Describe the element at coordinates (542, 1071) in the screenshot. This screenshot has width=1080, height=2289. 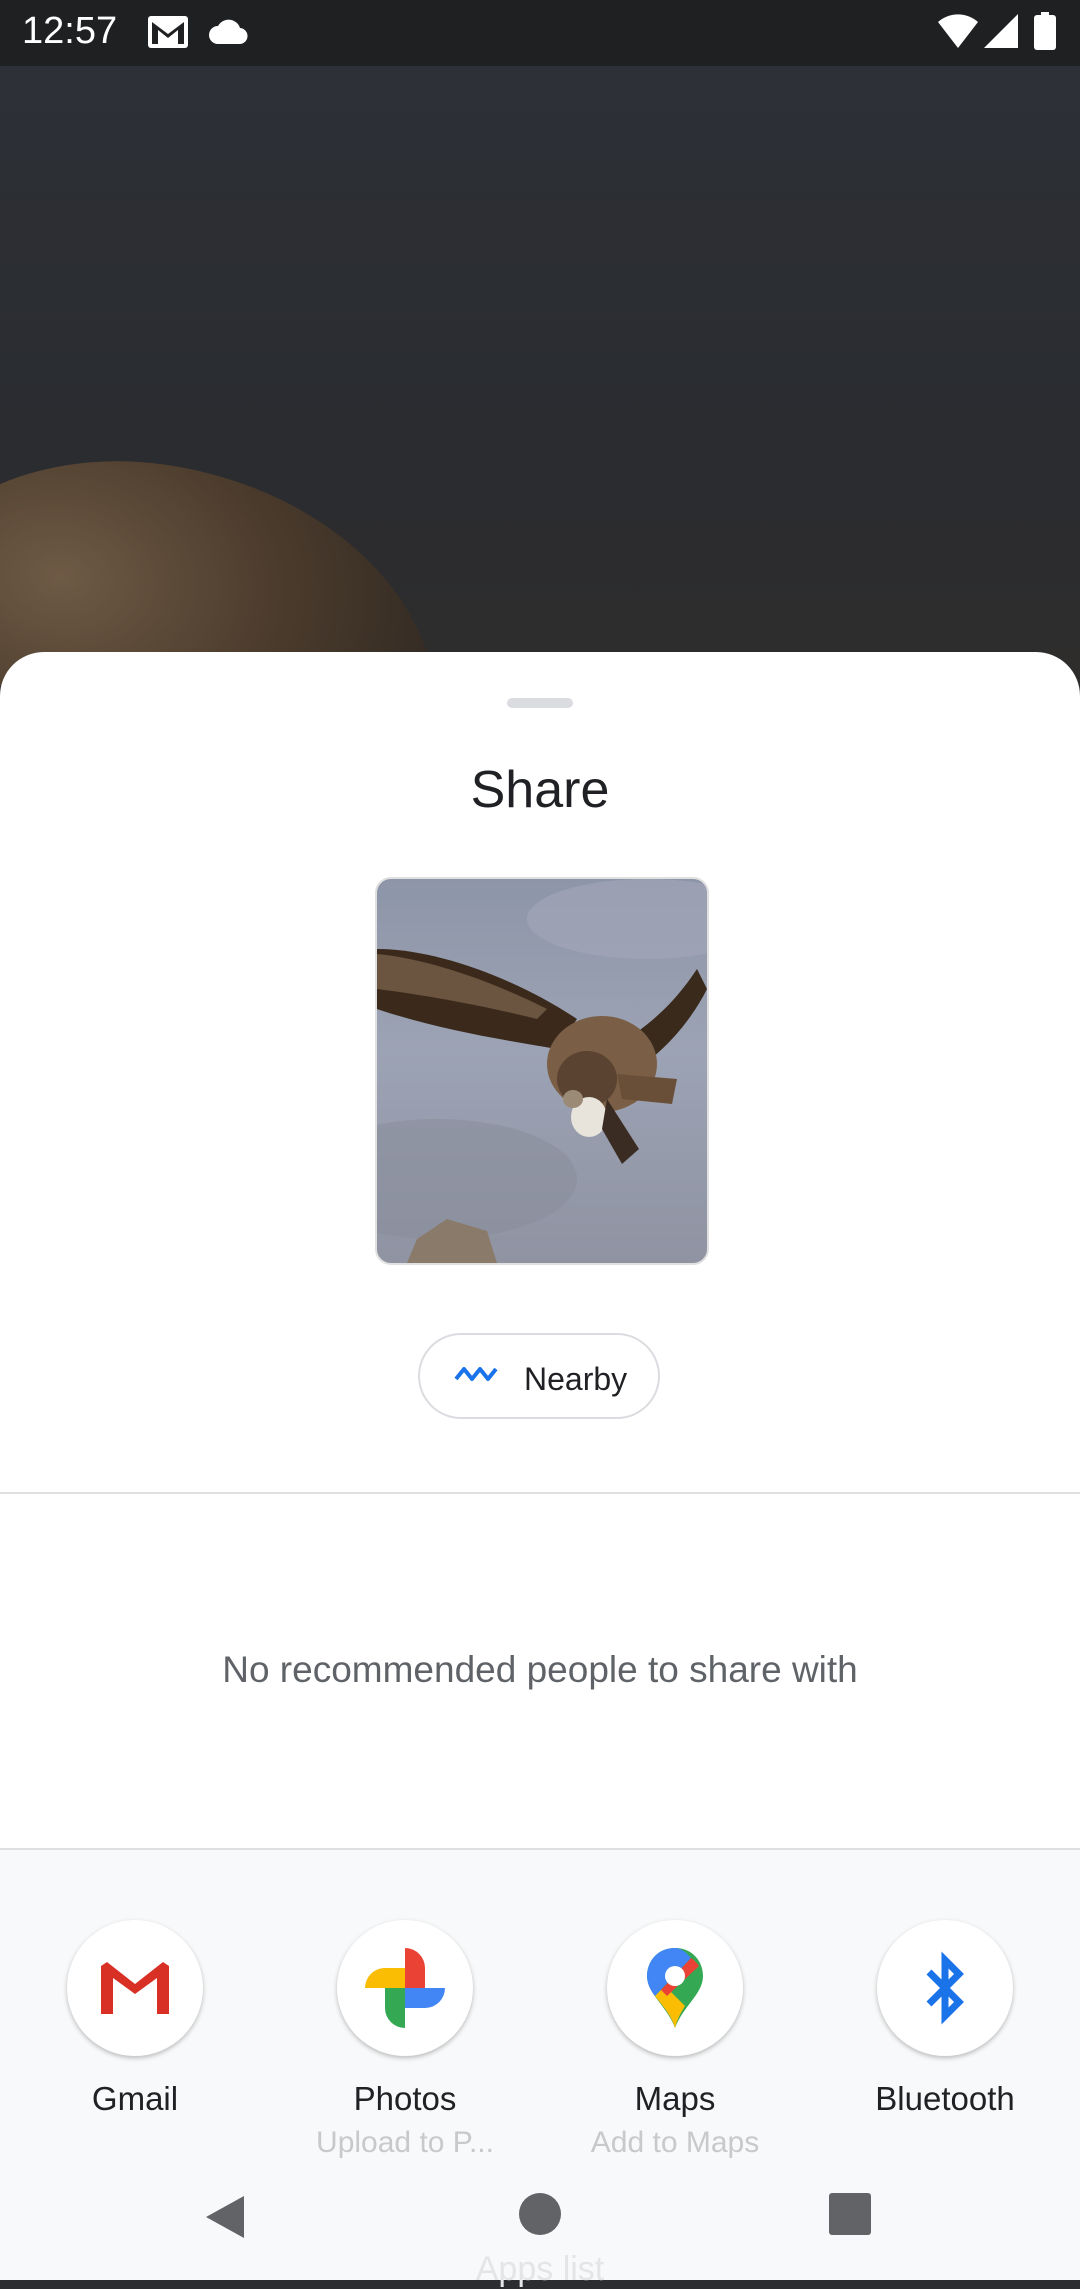
I see `shared-image-preview` at that location.